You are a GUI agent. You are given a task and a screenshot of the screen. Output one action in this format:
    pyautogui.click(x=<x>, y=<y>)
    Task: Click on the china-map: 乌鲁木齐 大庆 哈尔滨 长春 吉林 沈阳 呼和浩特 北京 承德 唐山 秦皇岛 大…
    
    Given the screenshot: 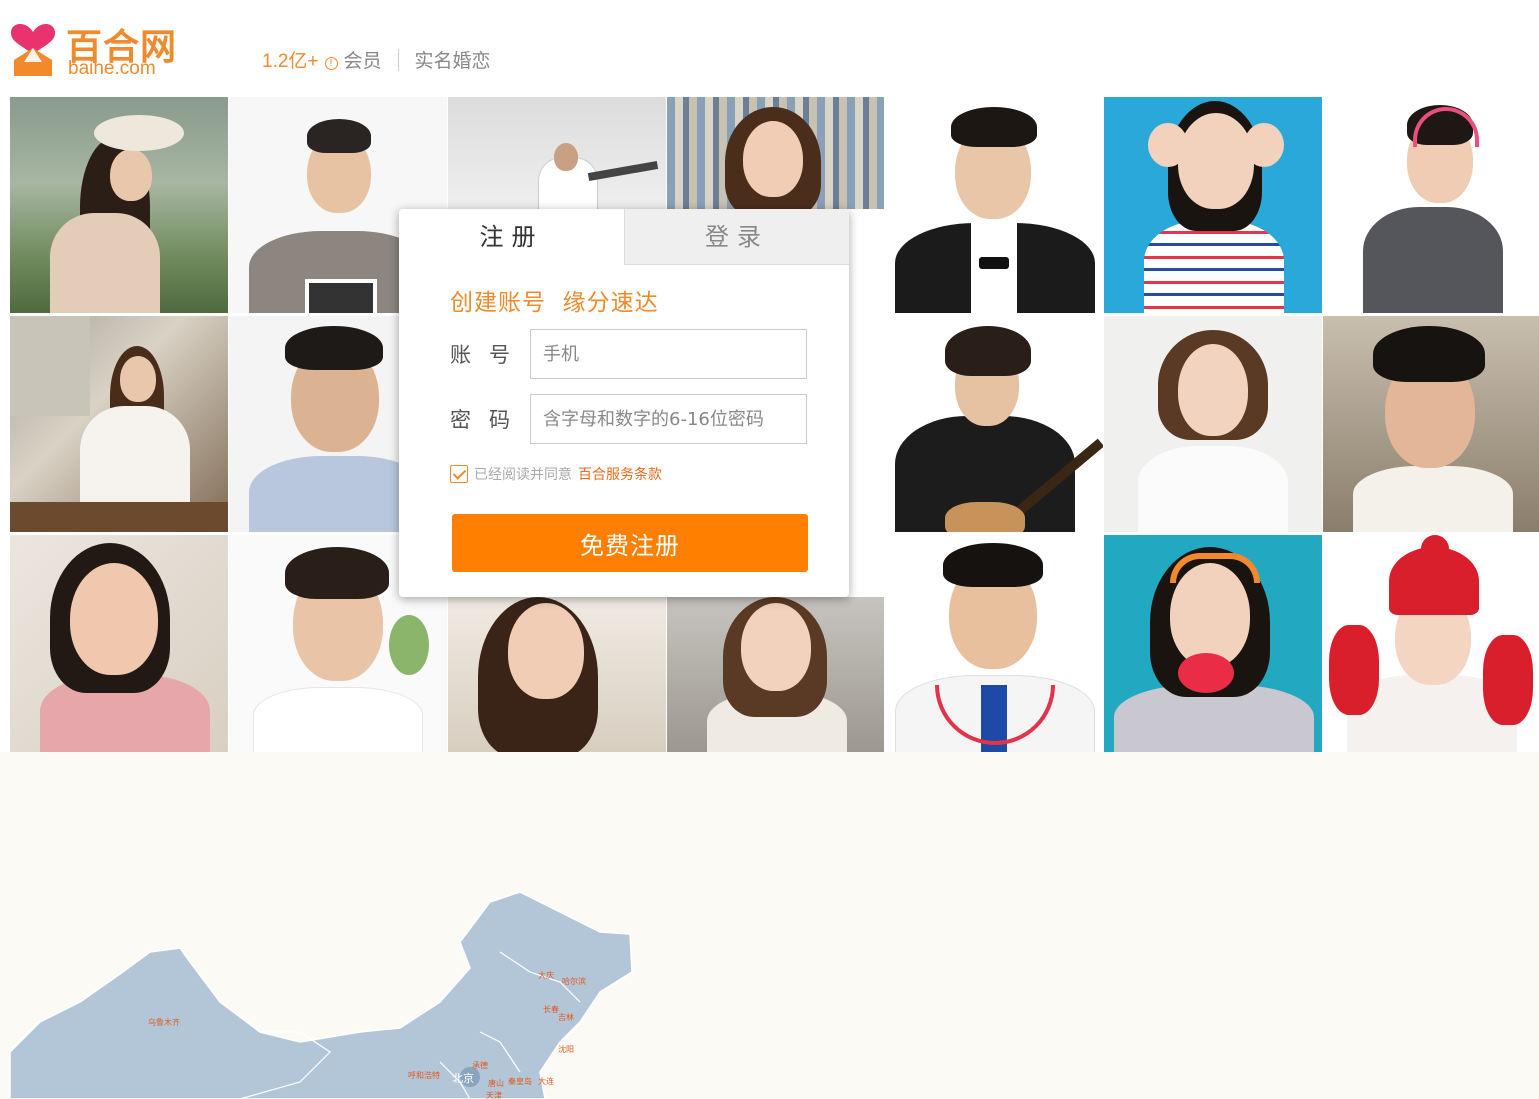 What is the action you would take?
    pyautogui.click(x=321, y=995)
    